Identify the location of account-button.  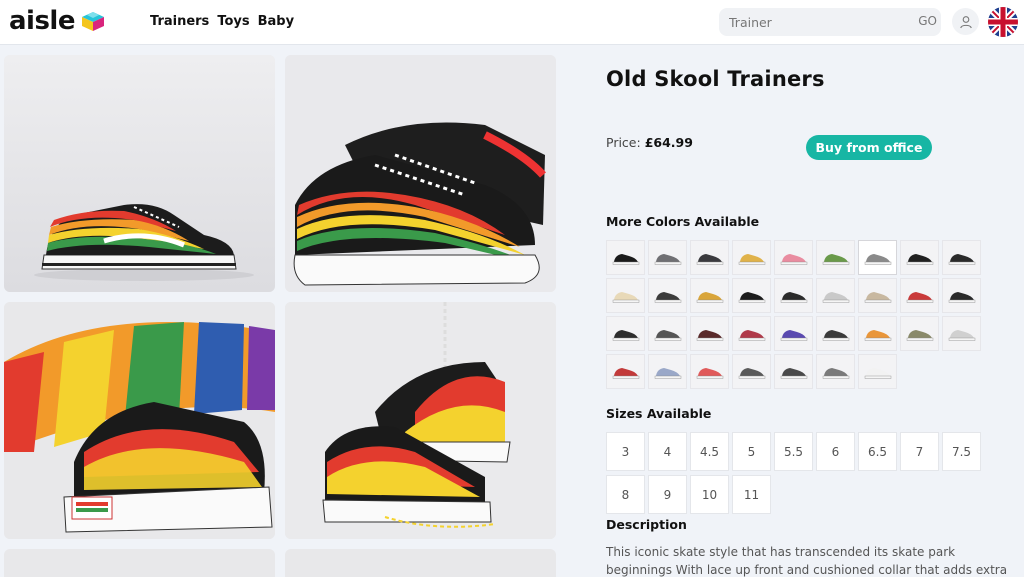
(965, 21).